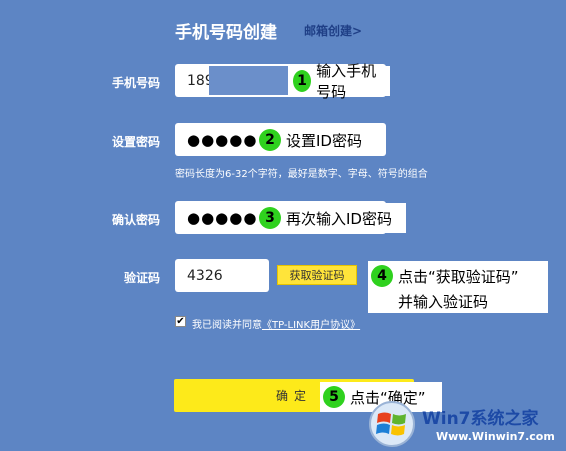 This screenshot has height=451, width=566. I want to click on captcha-value: 4326, so click(205, 275).